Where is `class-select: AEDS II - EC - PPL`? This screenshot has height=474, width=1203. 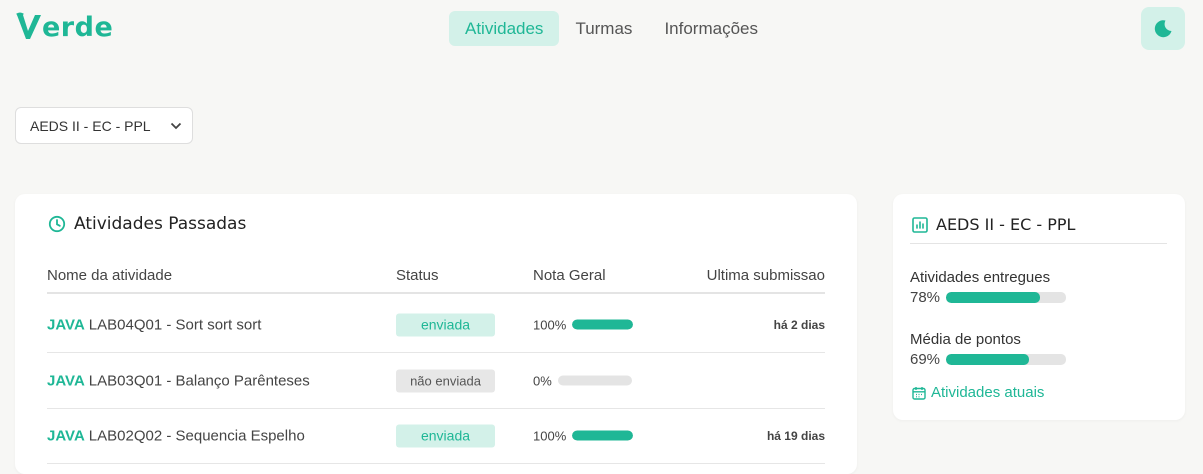 class-select: AEDS II - EC - PPL is located at coordinates (104, 125).